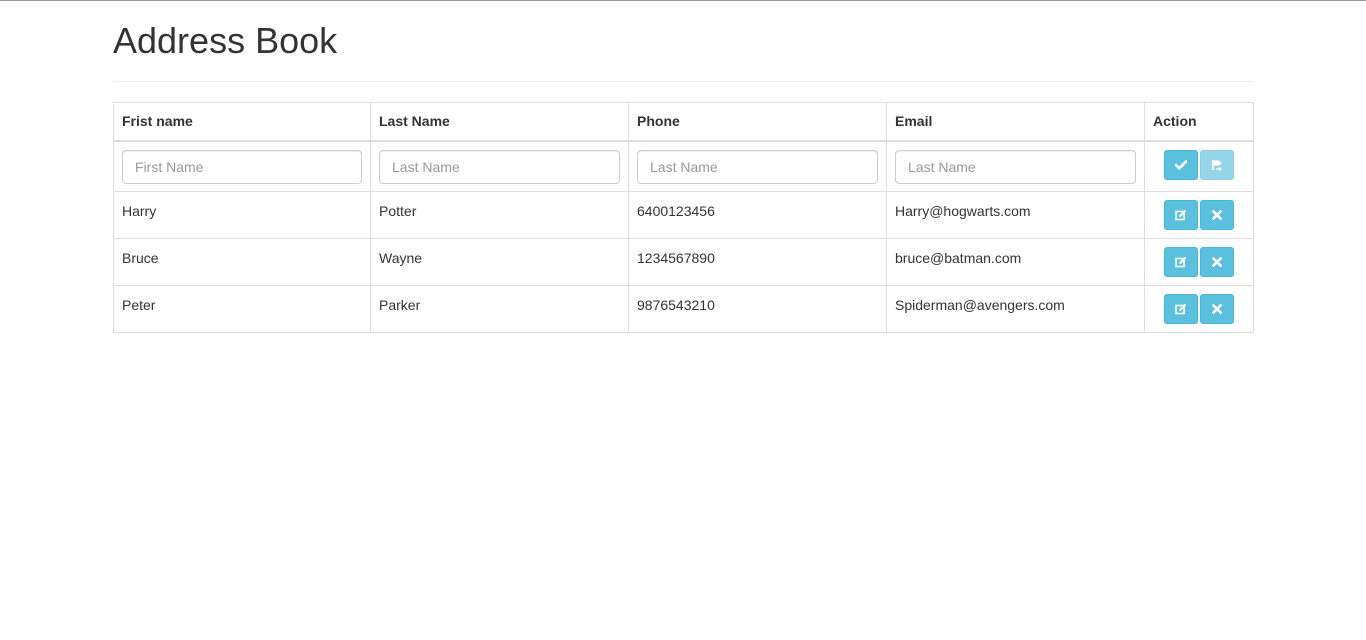 Image resolution: width=1366 pixels, height=640 pixels. What do you see at coordinates (757, 215) in the screenshot?
I see `phone-cell: 6400123456` at bounding box center [757, 215].